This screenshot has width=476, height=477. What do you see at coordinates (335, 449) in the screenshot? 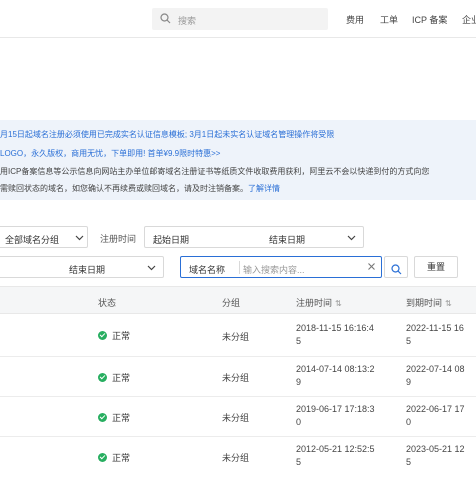
I see `reg-time-line1: 2012-05-21 12:52:5` at bounding box center [335, 449].